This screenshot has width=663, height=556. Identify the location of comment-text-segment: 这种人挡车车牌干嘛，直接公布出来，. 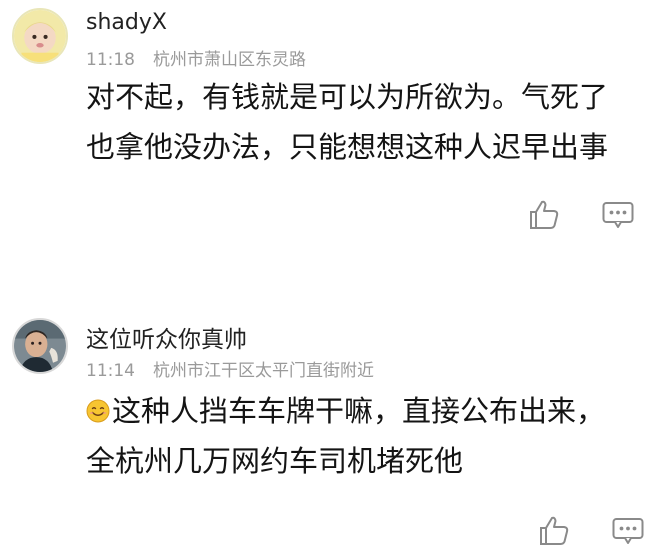
(359, 411).